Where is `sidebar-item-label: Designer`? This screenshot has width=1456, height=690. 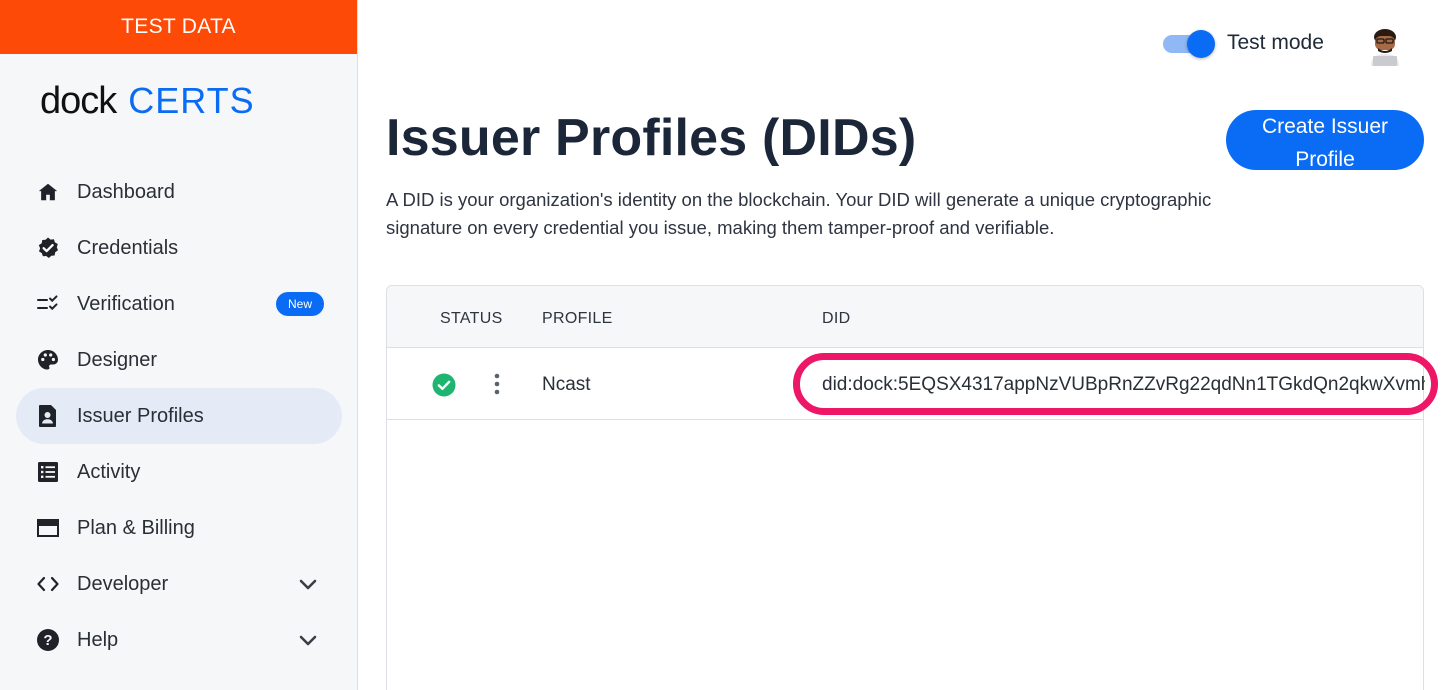
sidebar-item-label: Designer is located at coordinates (117, 359).